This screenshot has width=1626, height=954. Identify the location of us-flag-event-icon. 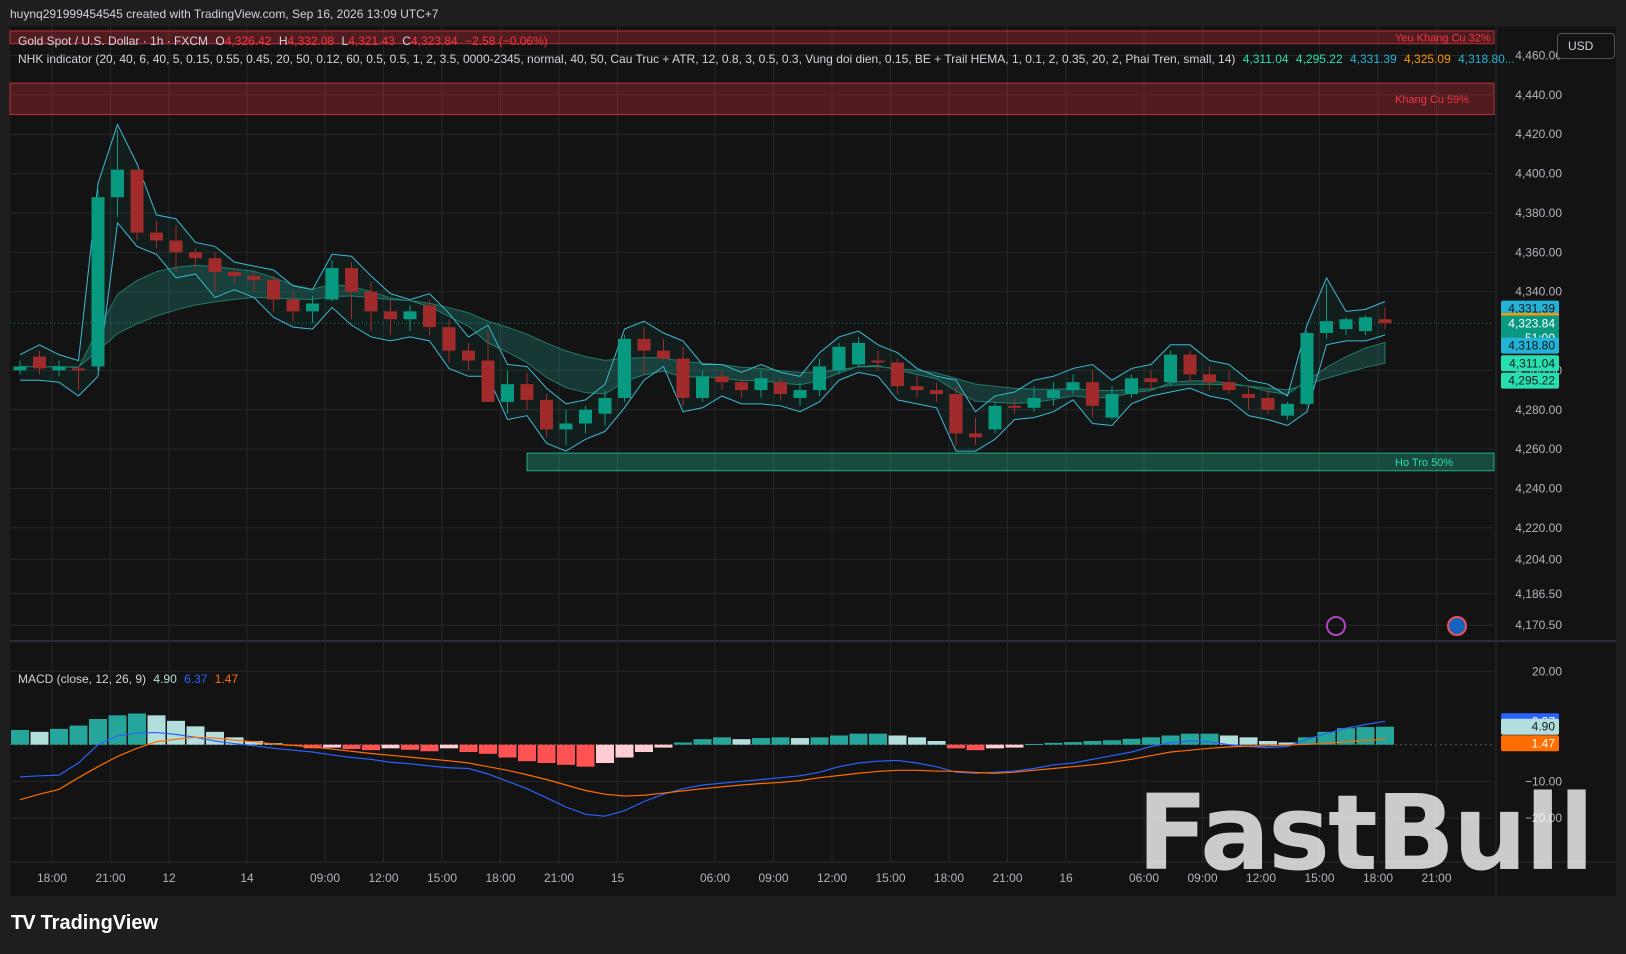
(1457, 626).